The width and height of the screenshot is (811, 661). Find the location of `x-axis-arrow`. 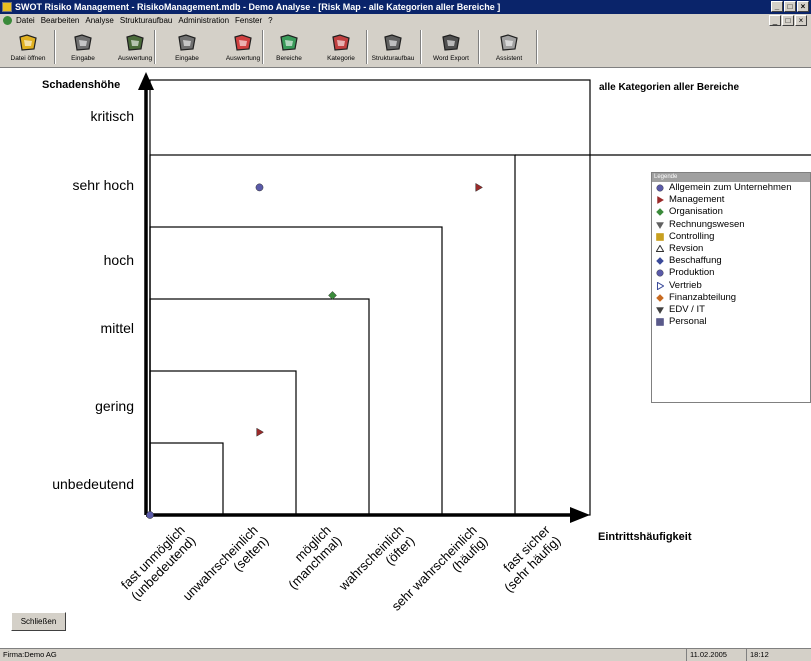

x-axis-arrow is located at coordinates (580, 515).